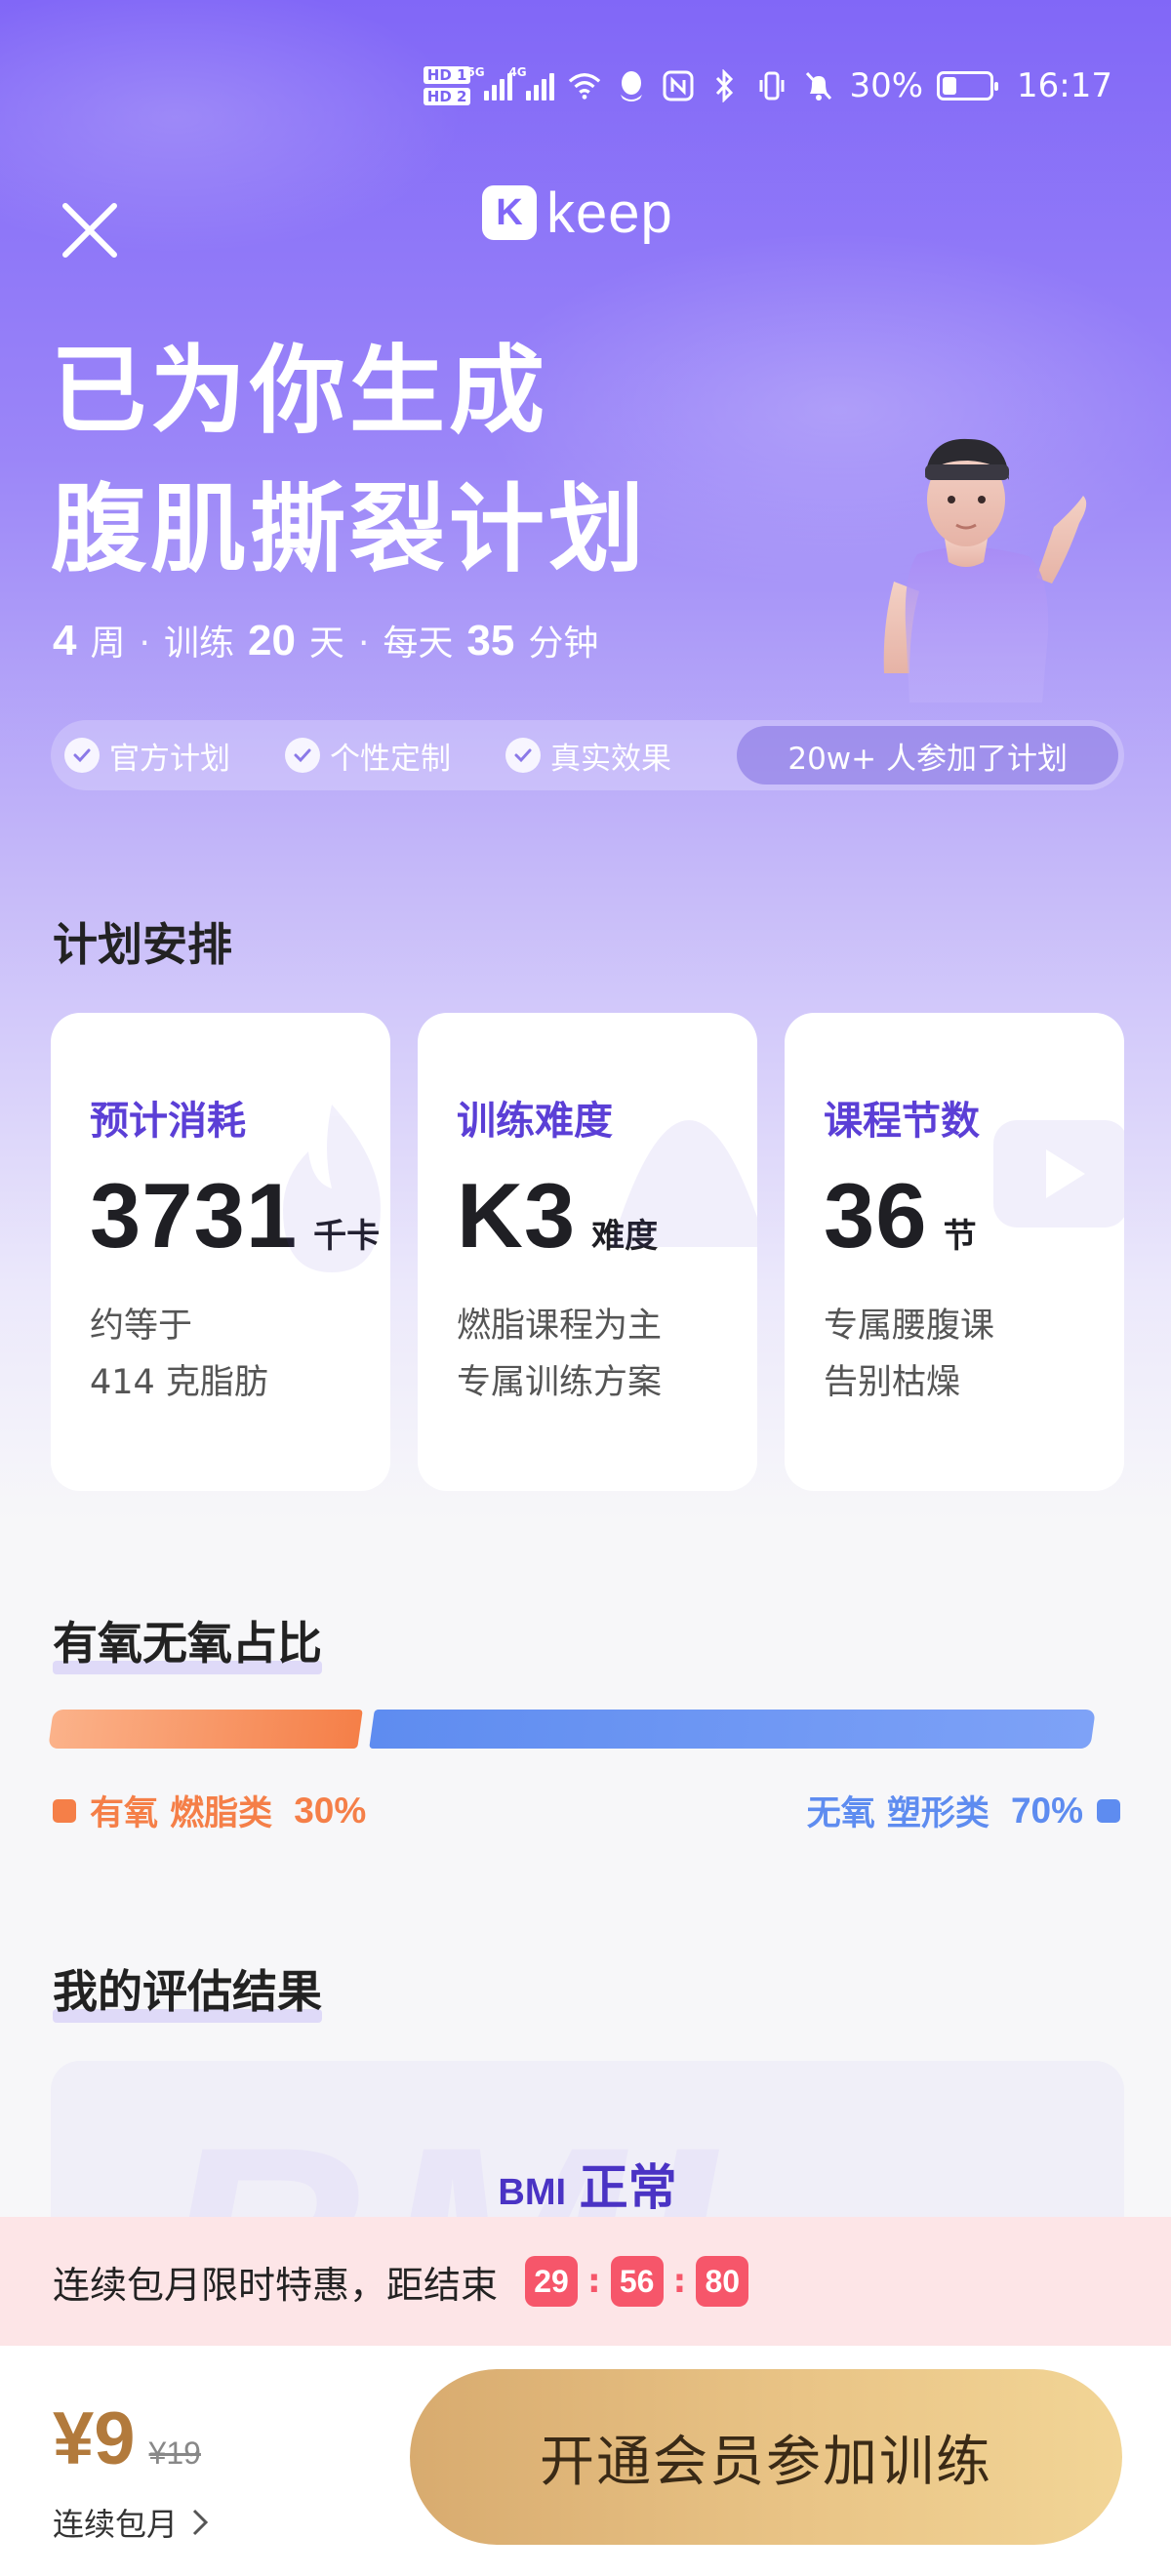 The image size is (1171, 2576). I want to click on hero-title-line2: 腹肌撕裂计划, so click(350, 529).